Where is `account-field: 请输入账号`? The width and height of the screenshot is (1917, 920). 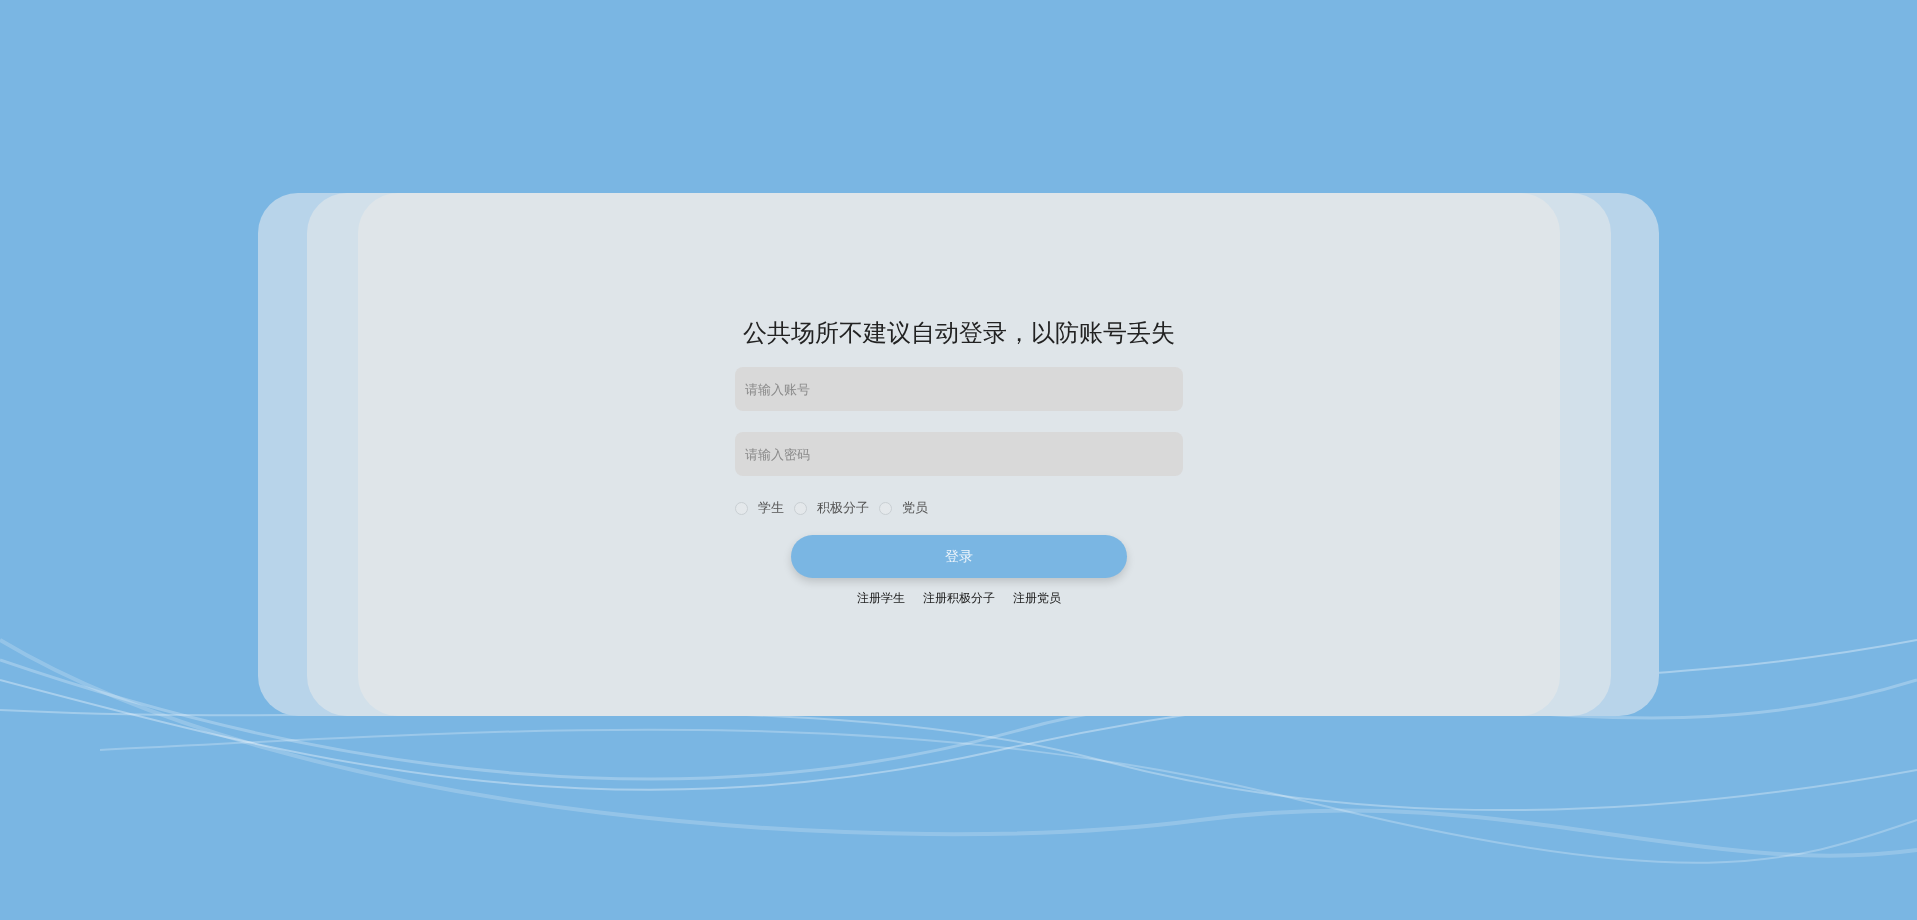 account-field: 请输入账号 is located at coordinates (958, 389).